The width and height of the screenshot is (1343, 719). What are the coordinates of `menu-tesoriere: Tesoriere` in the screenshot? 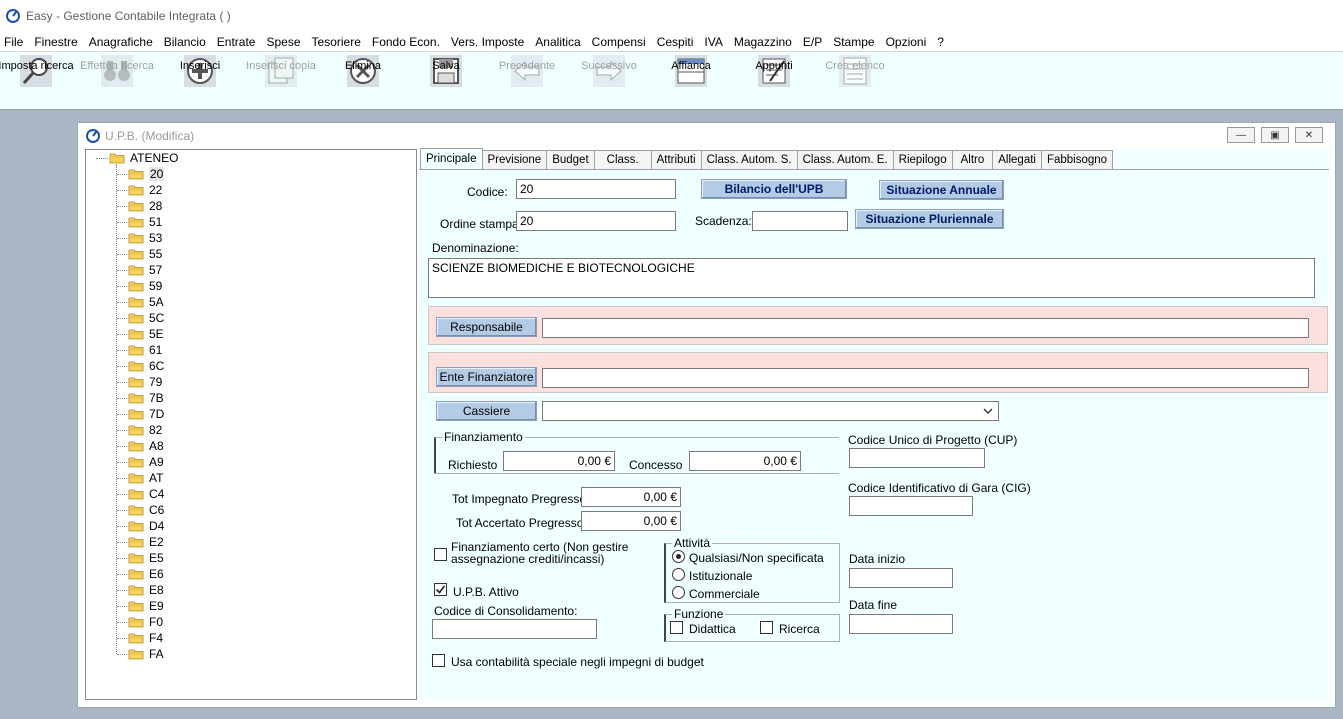 It's located at (338, 42).